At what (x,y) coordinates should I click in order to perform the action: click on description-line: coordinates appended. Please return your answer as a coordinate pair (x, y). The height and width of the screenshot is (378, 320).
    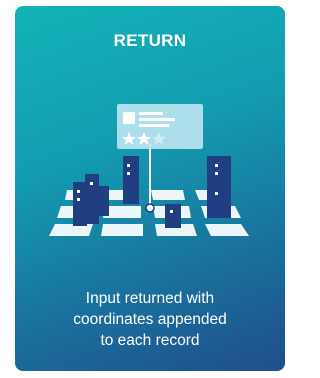
    Looking at the image, I should click on (150, 319).